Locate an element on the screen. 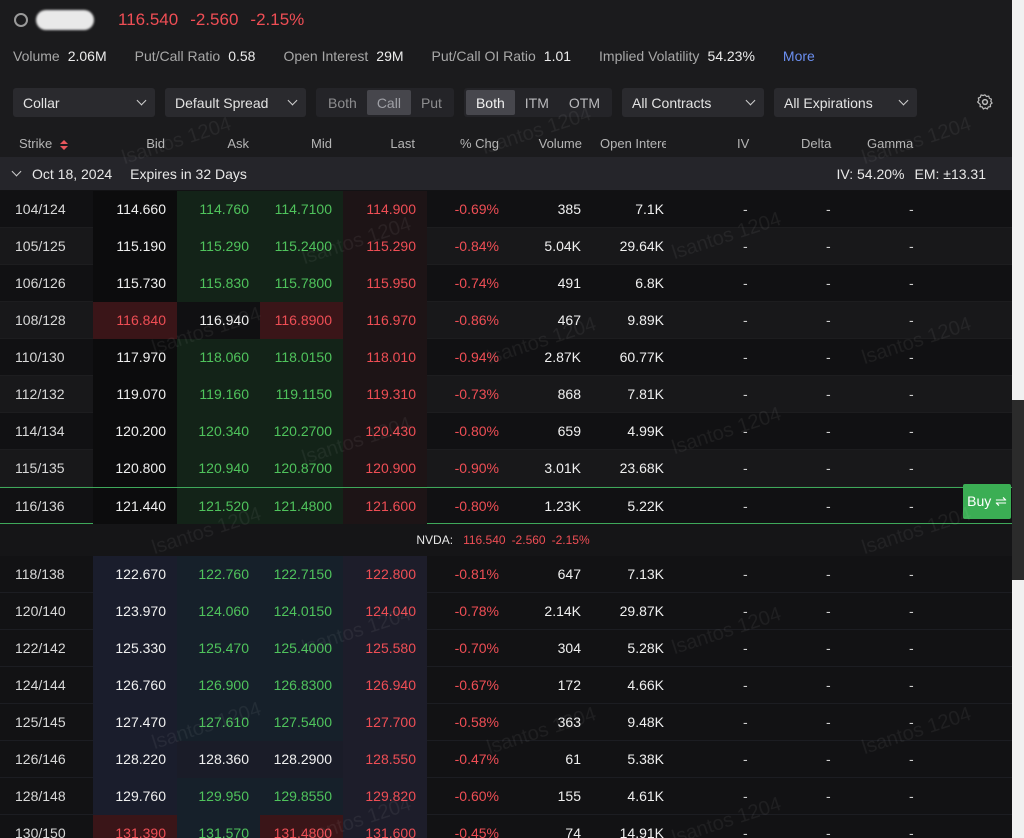 This screenshot has height=838, width=1024. mid-cell: 120.8700 is located at coordinates (303, 468).